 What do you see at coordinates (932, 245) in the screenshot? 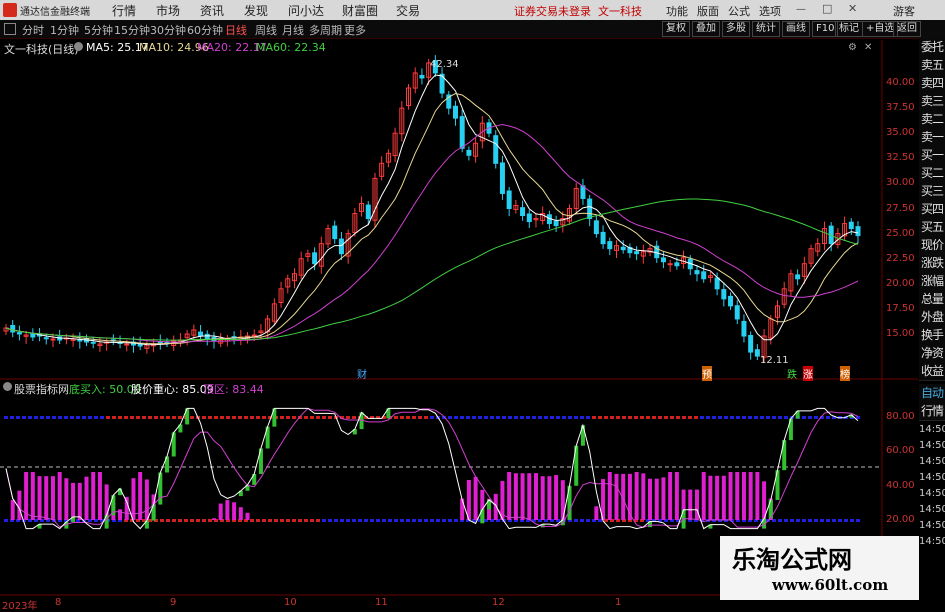
I see `sidebar-price: 现价` at bounding box center [932, 245].